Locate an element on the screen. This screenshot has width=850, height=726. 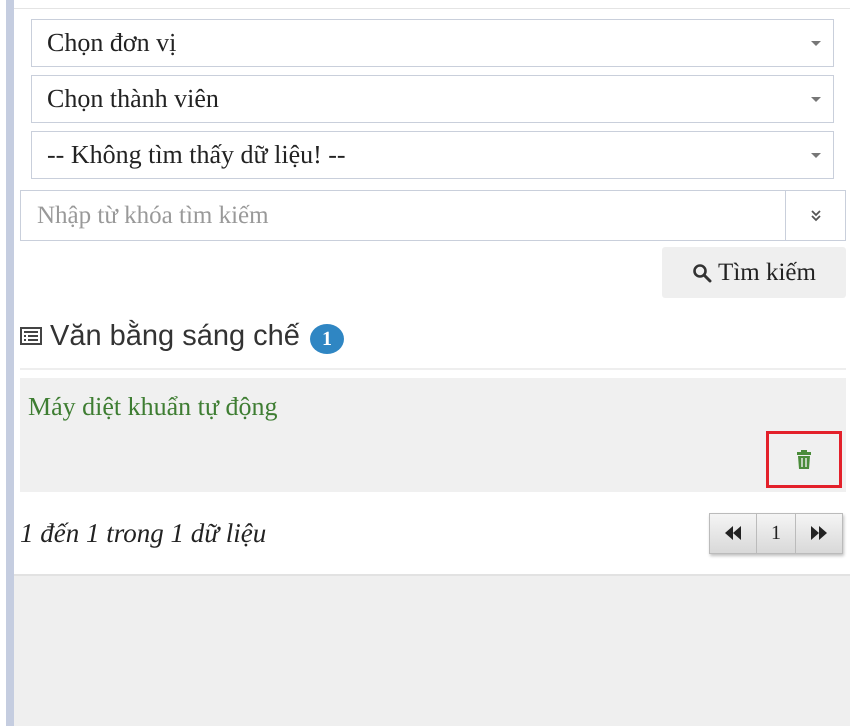
list-icon is located at coordinates (31, 336).